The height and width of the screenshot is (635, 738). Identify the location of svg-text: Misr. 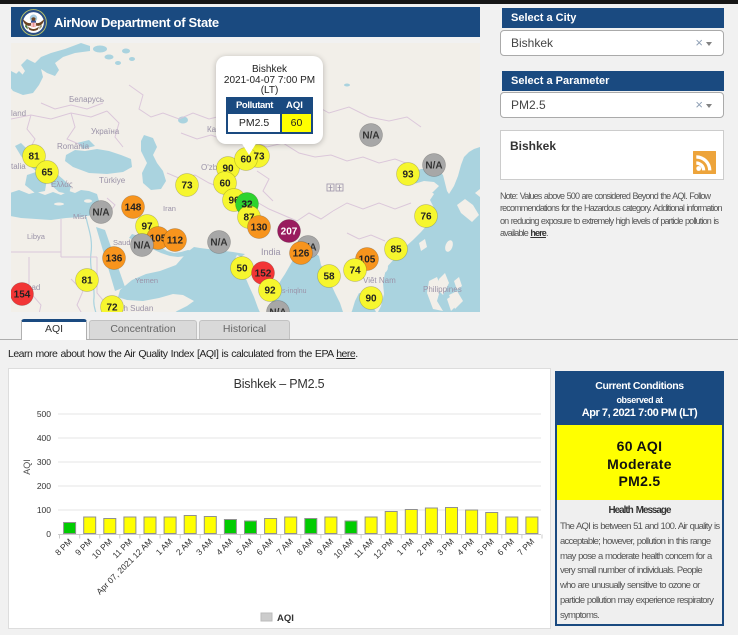
(80, 216).